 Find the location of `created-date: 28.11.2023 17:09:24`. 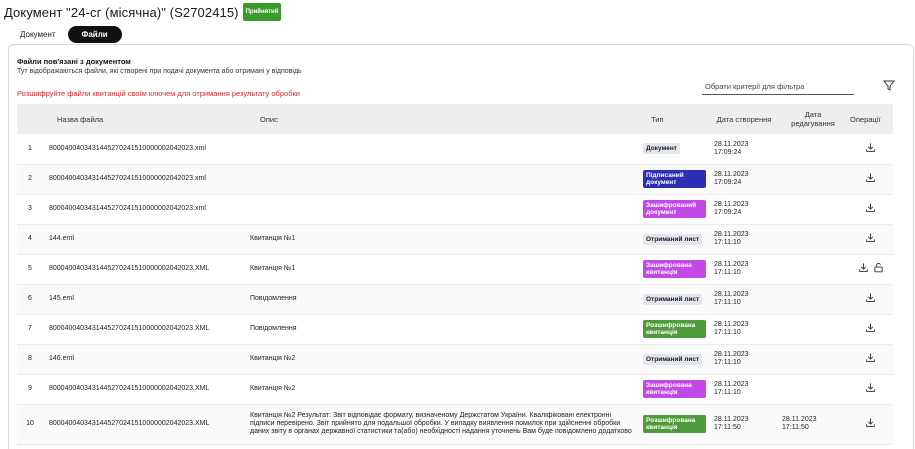

created-date: 28.11.2023 17:09:24 is located at coordinates (744, 149).